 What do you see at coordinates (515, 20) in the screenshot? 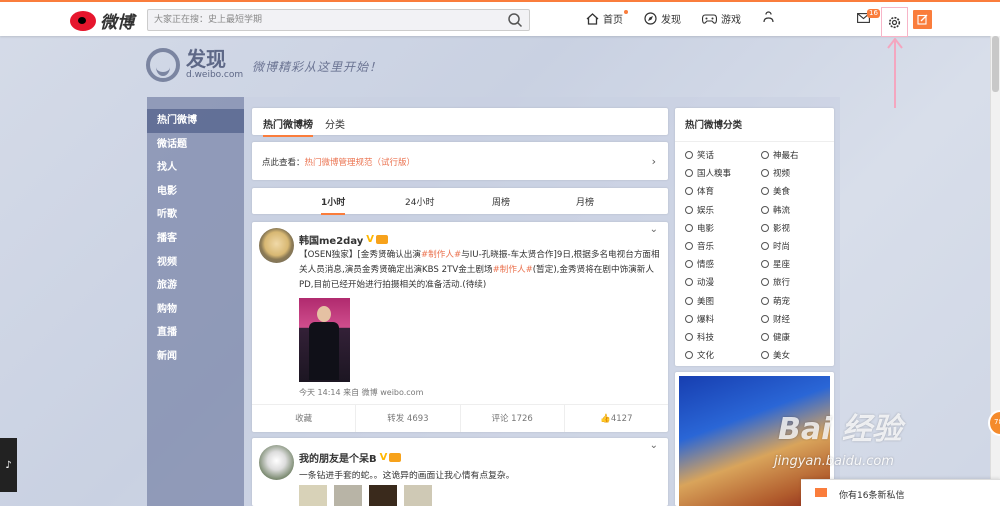
I see `search-icon` at bounding box center [515, 20].